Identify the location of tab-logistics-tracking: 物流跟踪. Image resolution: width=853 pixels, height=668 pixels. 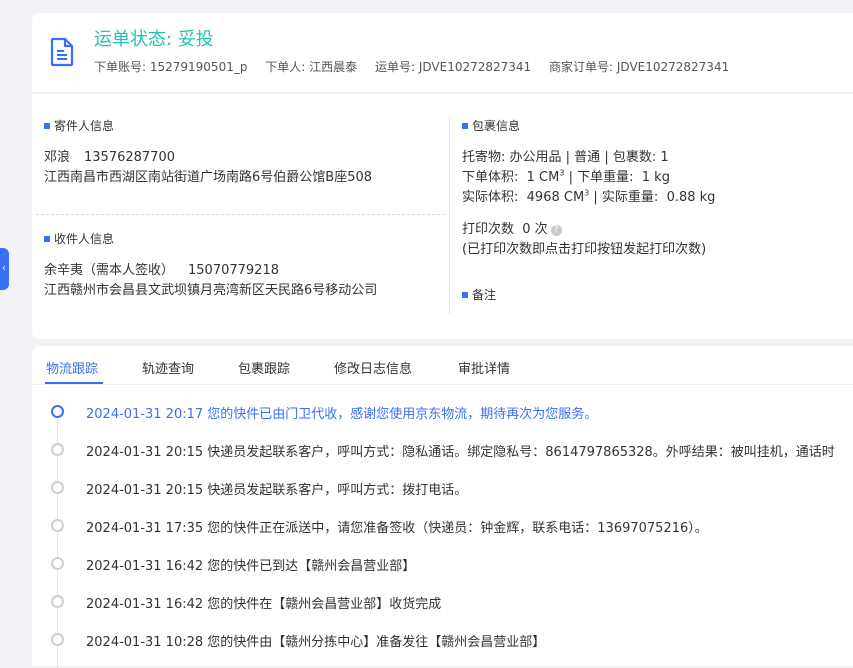
(72, 367).